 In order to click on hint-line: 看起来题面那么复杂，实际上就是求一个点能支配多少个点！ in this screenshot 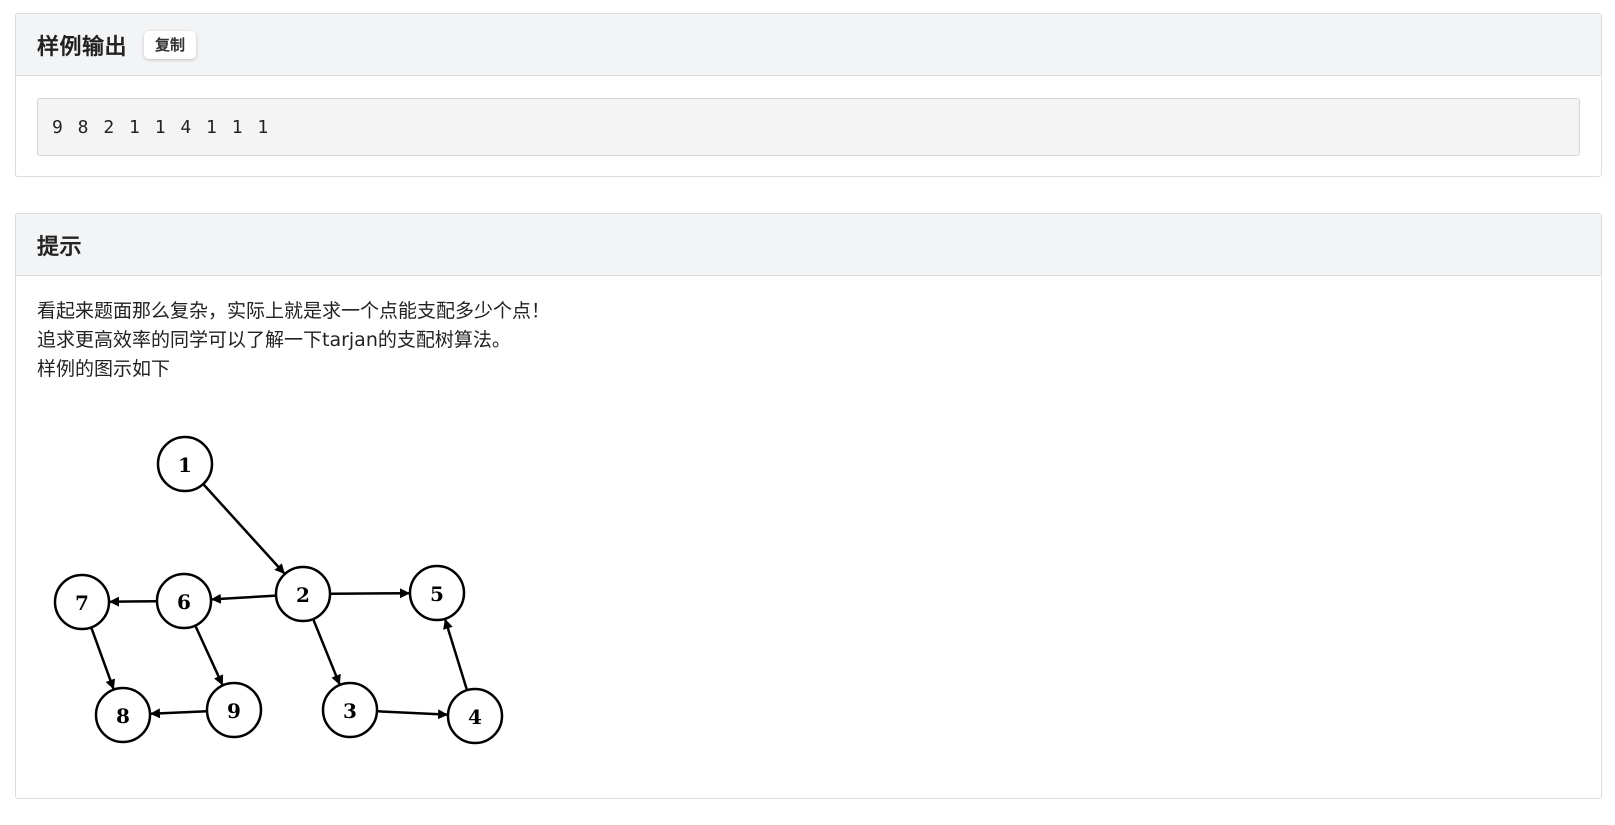, I will do `click(294, 311)`.